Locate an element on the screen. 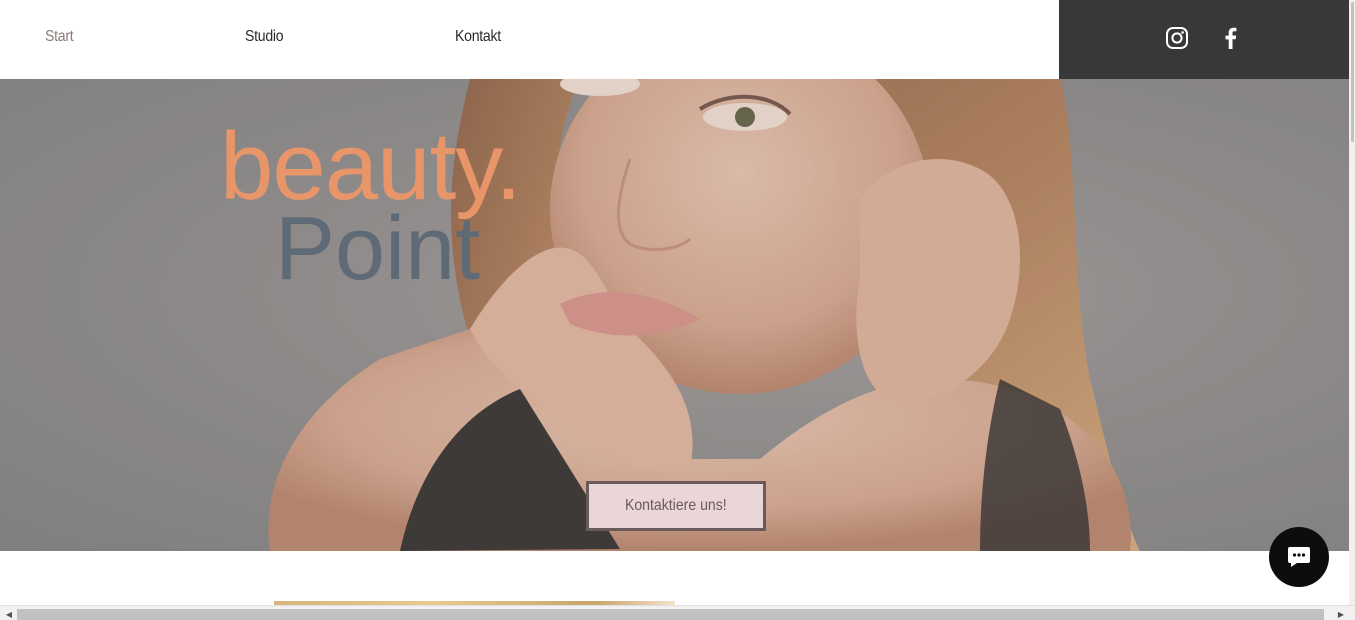  chat-button is located at coordinates (1299, 557).